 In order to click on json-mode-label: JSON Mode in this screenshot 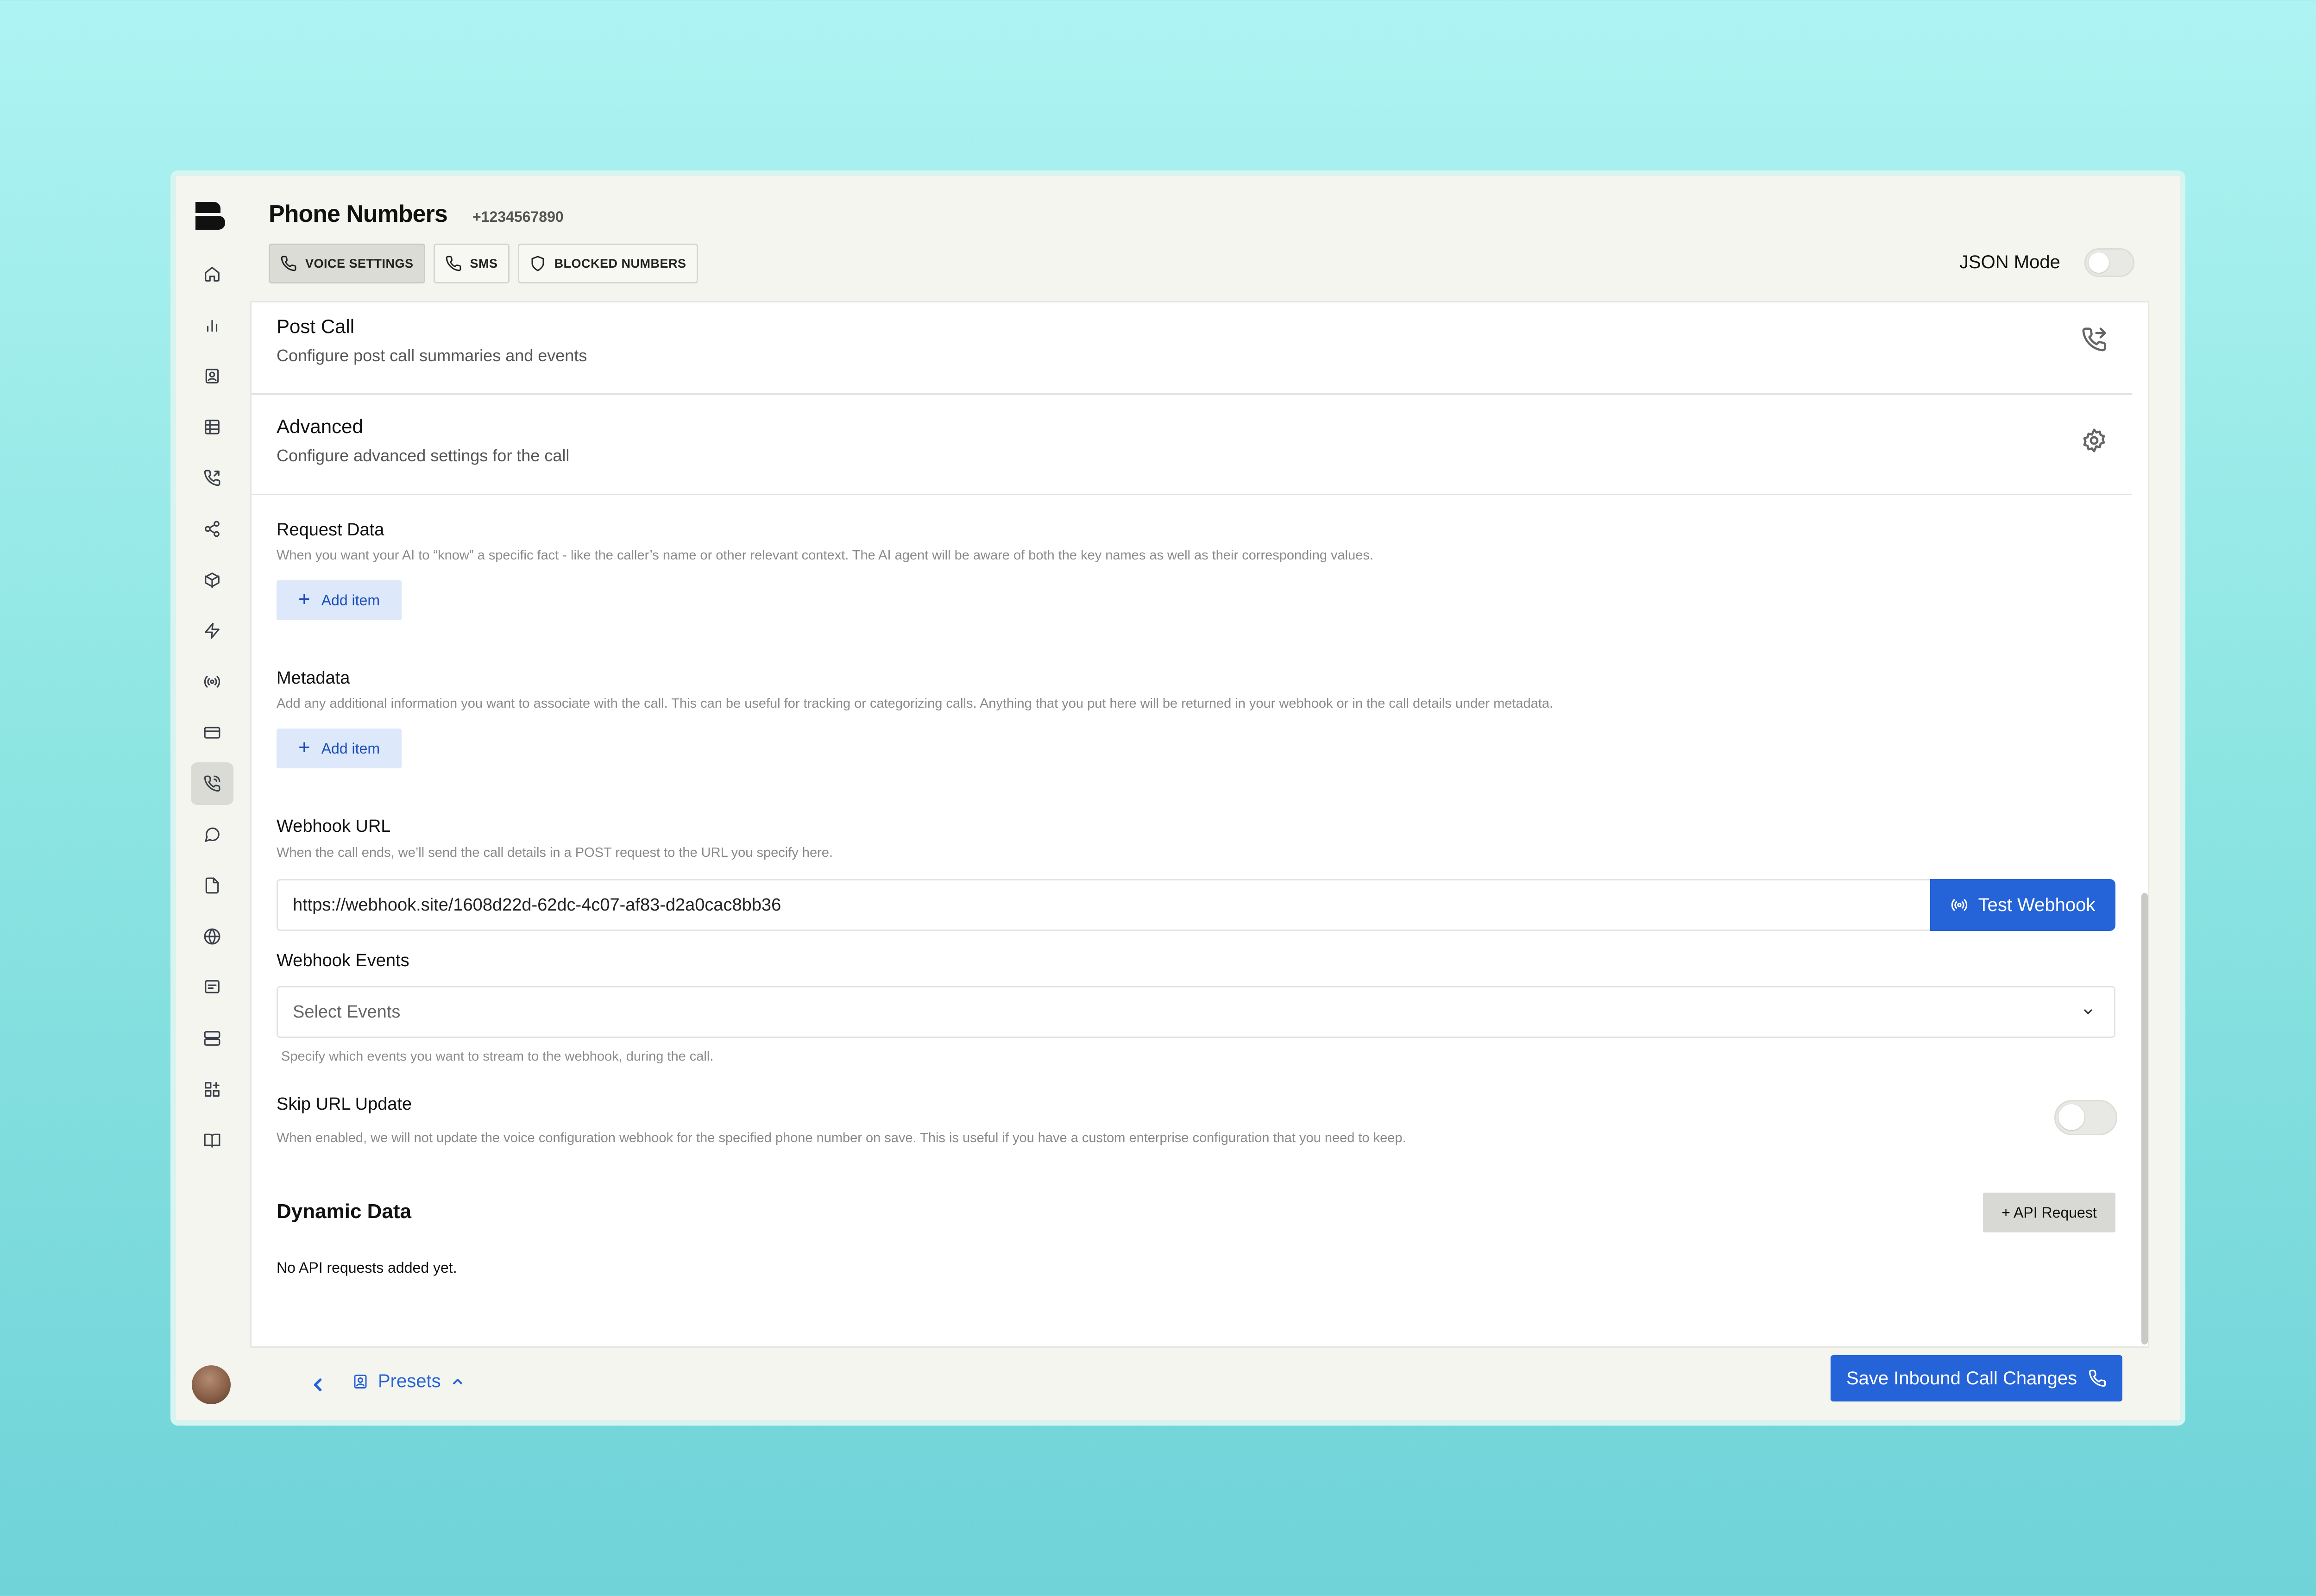, I will do `click(2009, 262)`.